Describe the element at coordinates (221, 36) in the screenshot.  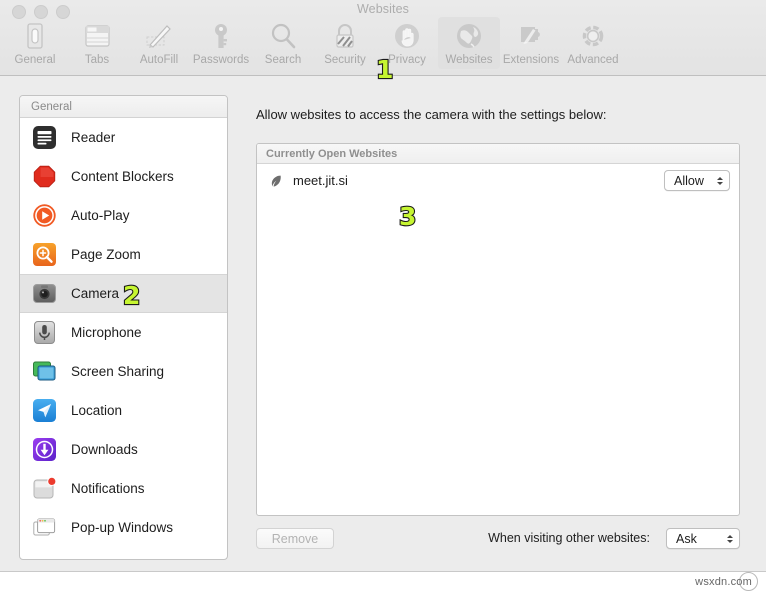
I see `passwords-icon` at that location.